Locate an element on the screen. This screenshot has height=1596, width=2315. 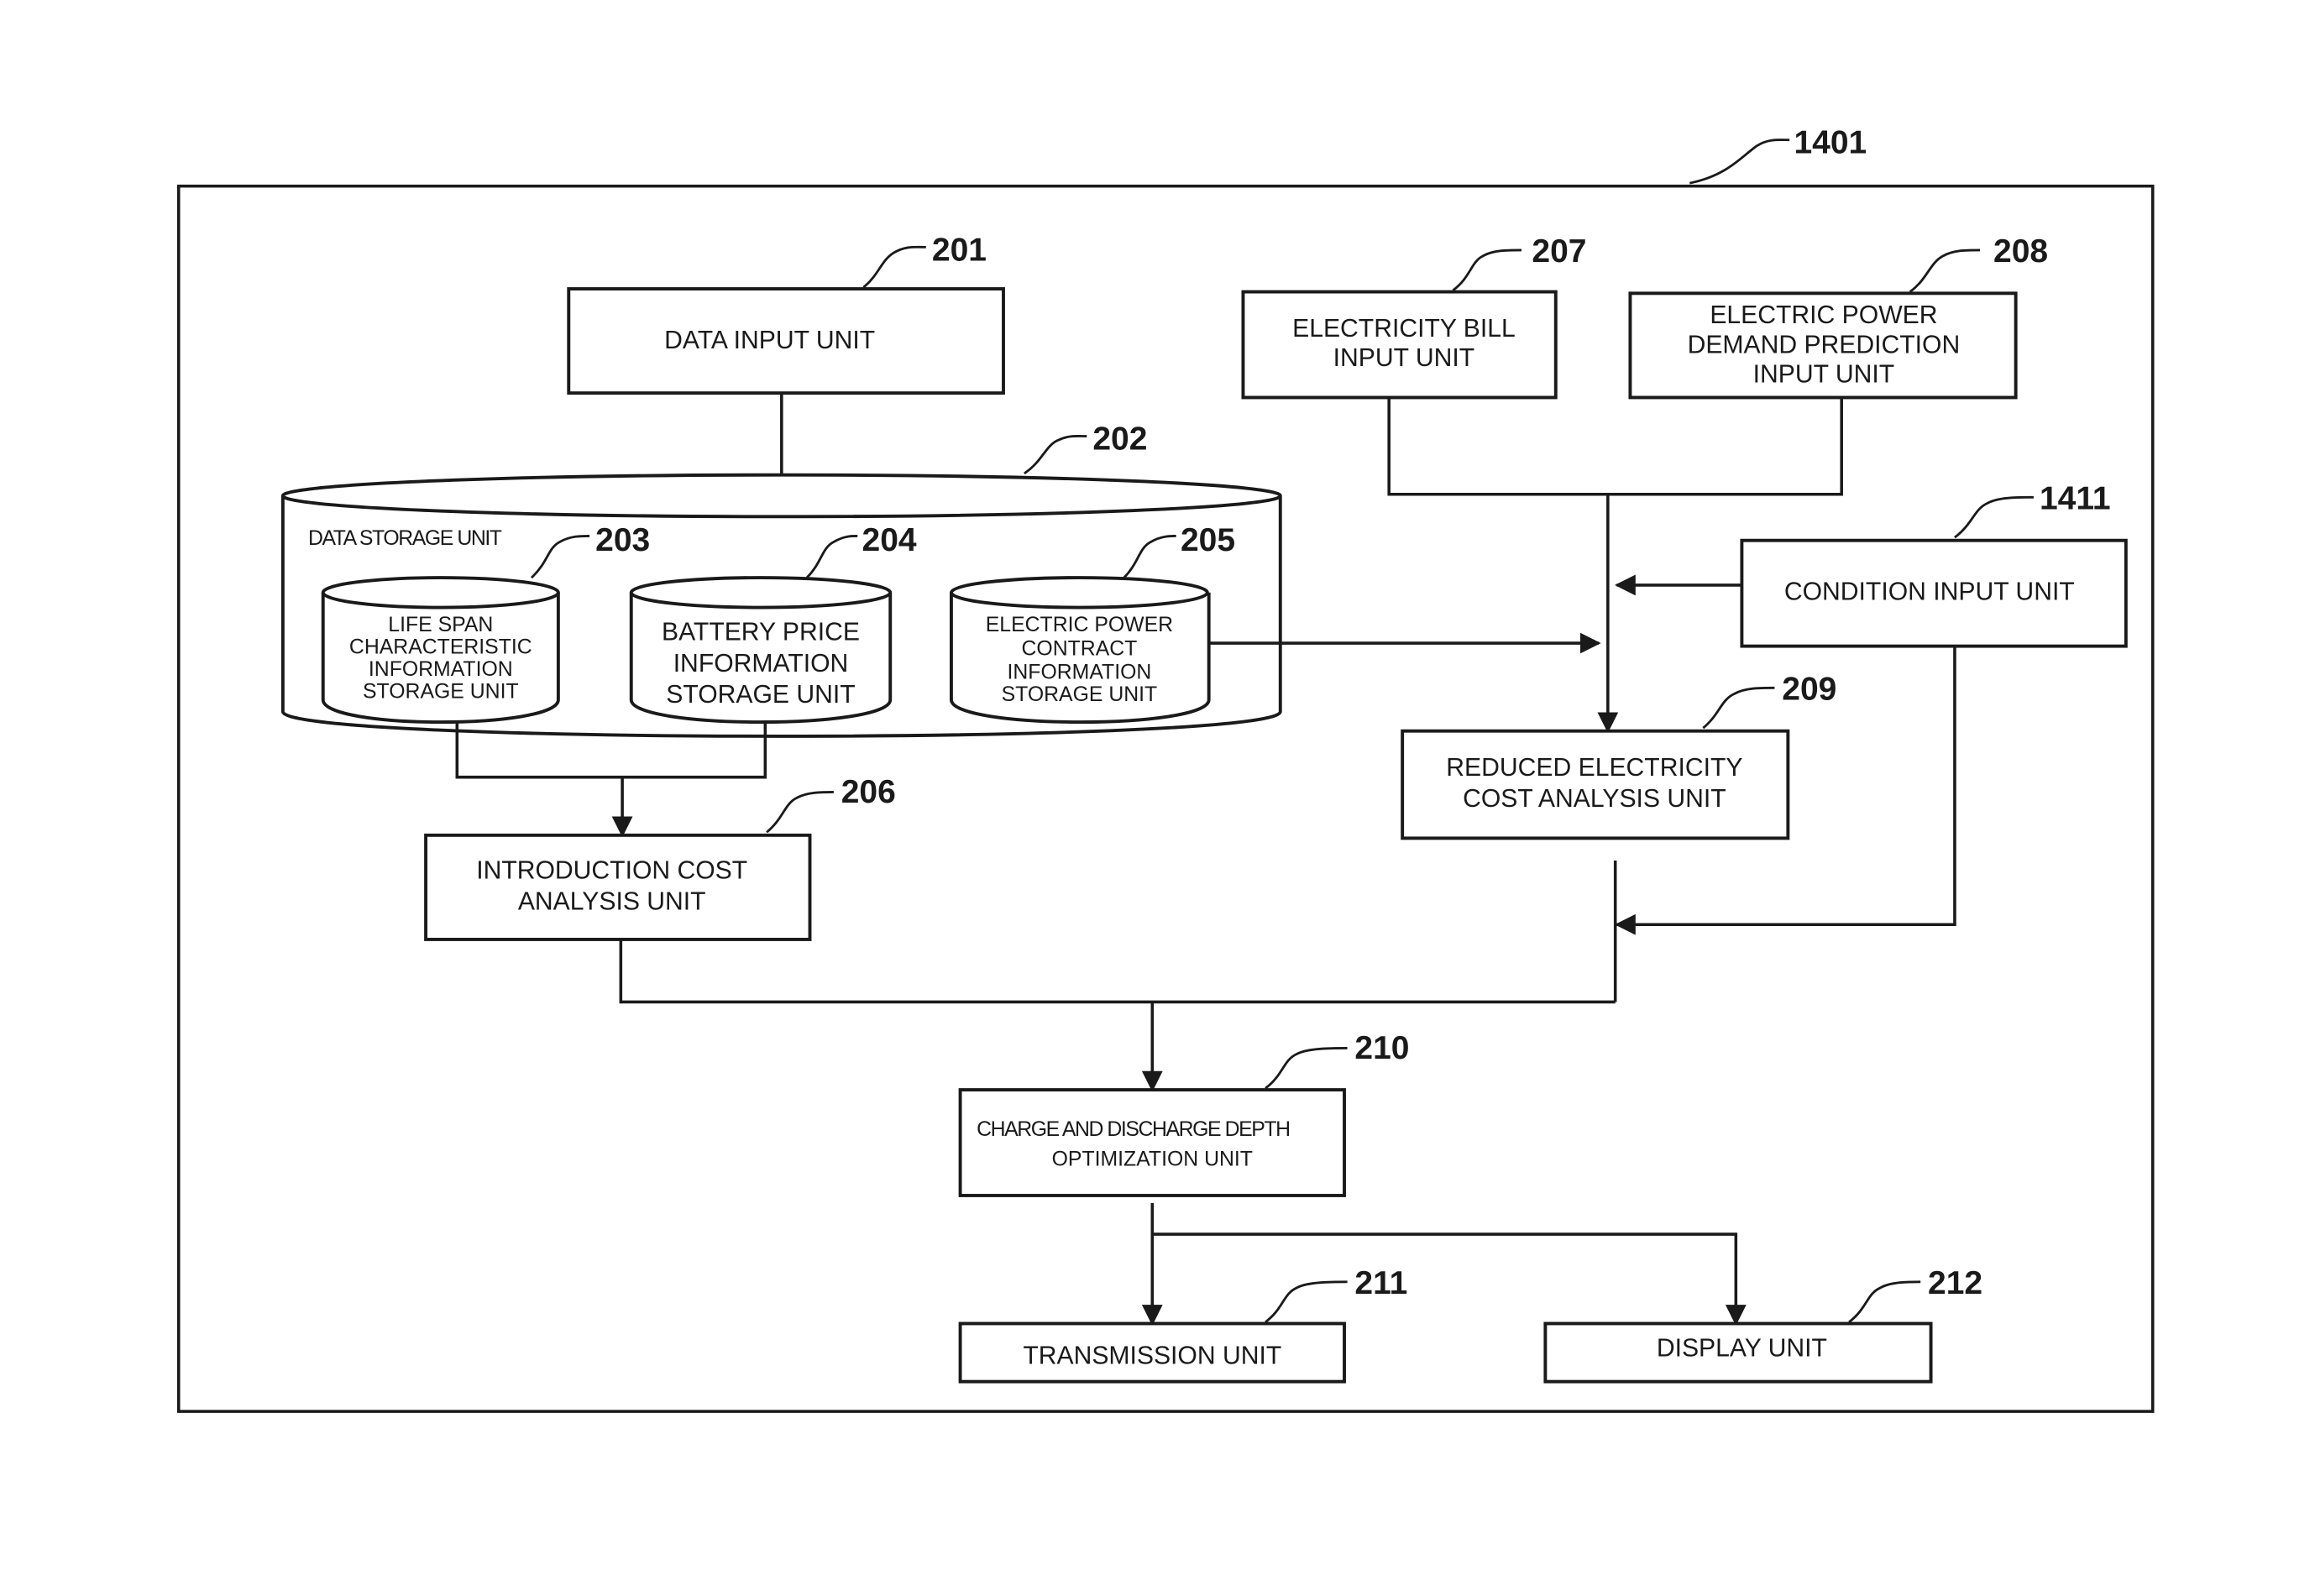
battery-price-label-line1: BATTERY PRICE is located at coordinates (761, 632).